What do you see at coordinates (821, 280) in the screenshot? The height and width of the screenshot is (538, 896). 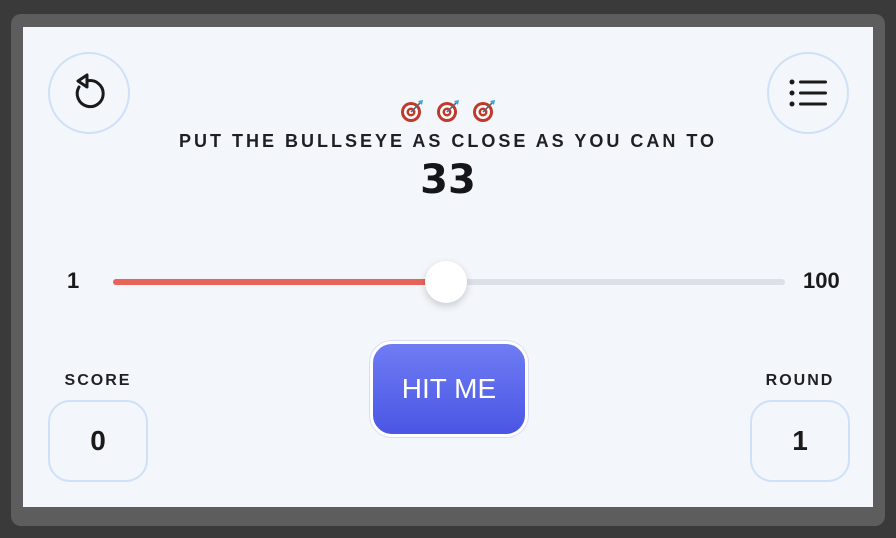 I see `slider-max-label: 100` at bounding box center [821, 280].